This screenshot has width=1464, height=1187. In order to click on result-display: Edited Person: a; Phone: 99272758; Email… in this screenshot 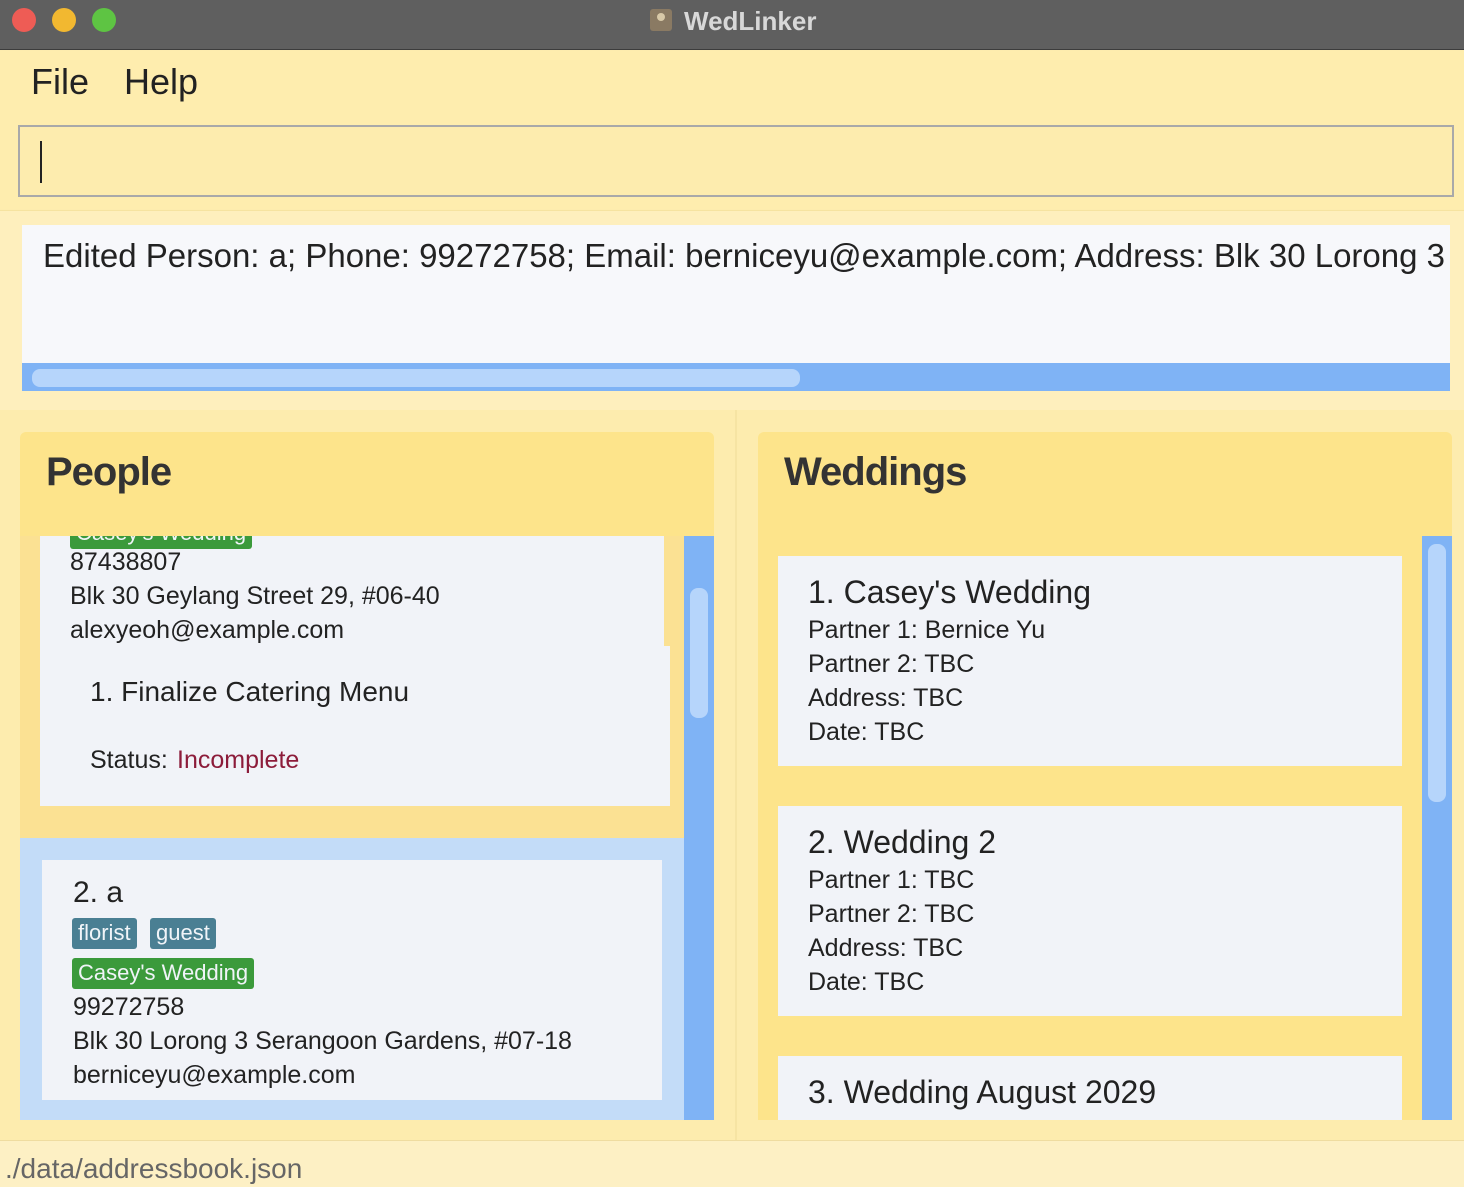, I will do `click(736, 308)`.